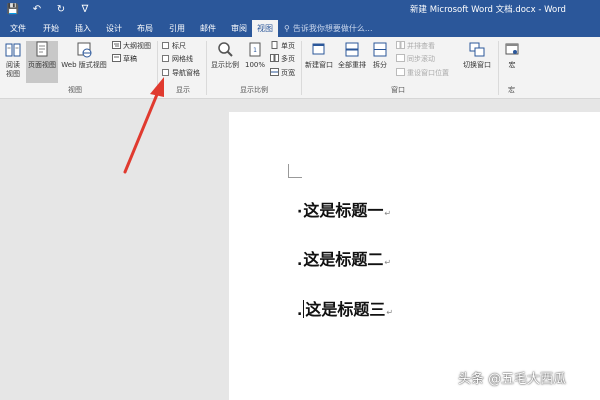 This screenshot has width=600, height=400. I want to click on save-icon: 💾, so click(13, 10).